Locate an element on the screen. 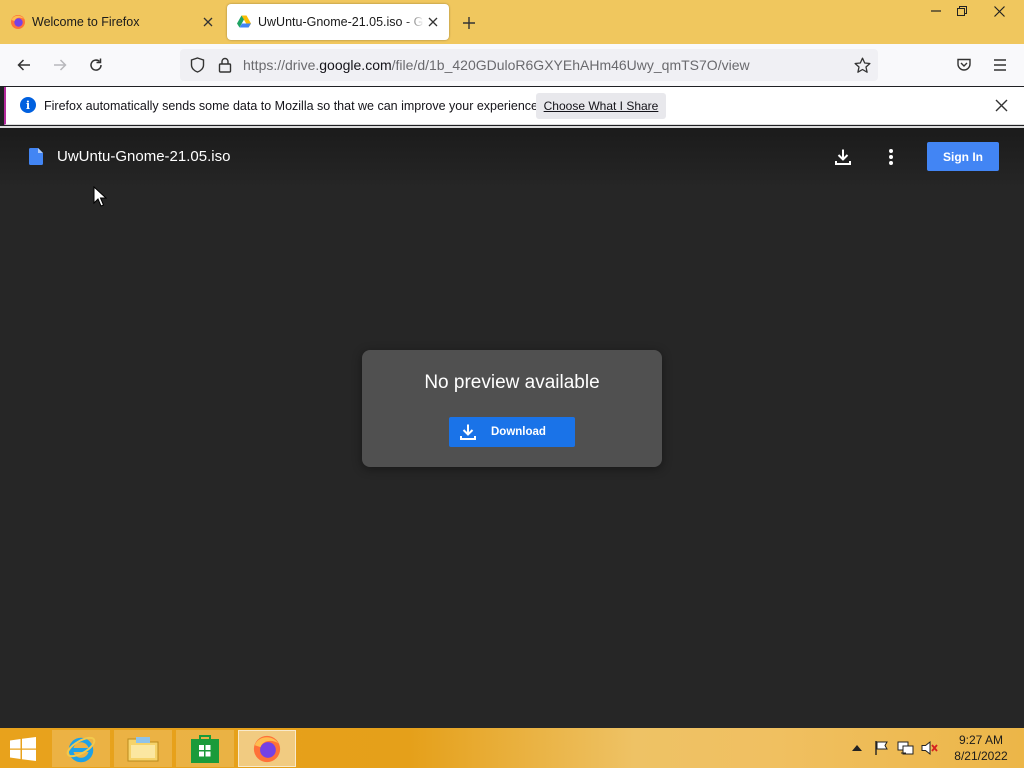  taskbar-file-explorer is located at coordinates (143, 748).